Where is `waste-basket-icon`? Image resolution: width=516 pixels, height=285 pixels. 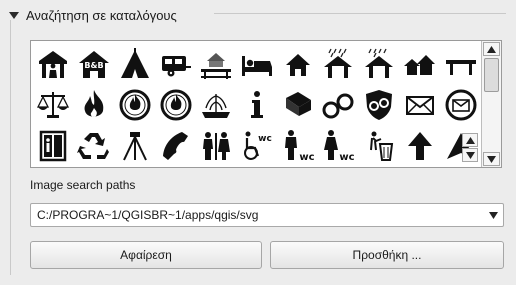 waste-basket-icon is located at coordinates (379, 146).